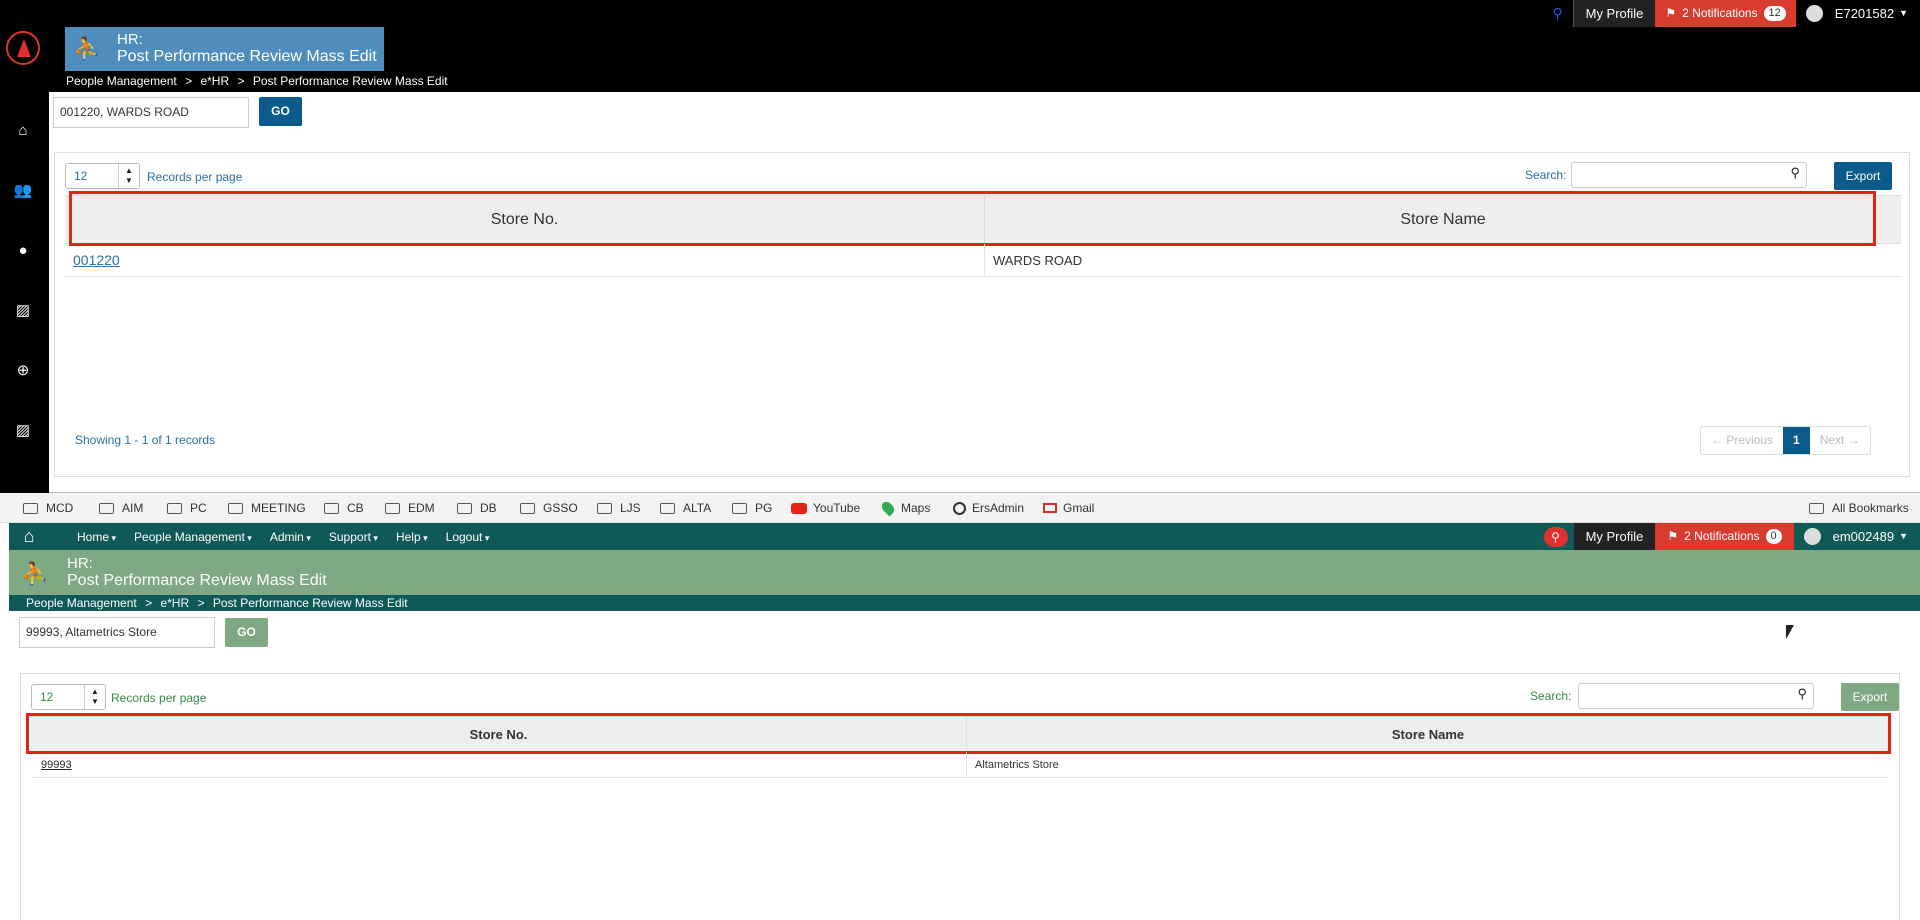 The image size is (1920, 920). I want to click on support-icon: ⊕, so click(23, 371).